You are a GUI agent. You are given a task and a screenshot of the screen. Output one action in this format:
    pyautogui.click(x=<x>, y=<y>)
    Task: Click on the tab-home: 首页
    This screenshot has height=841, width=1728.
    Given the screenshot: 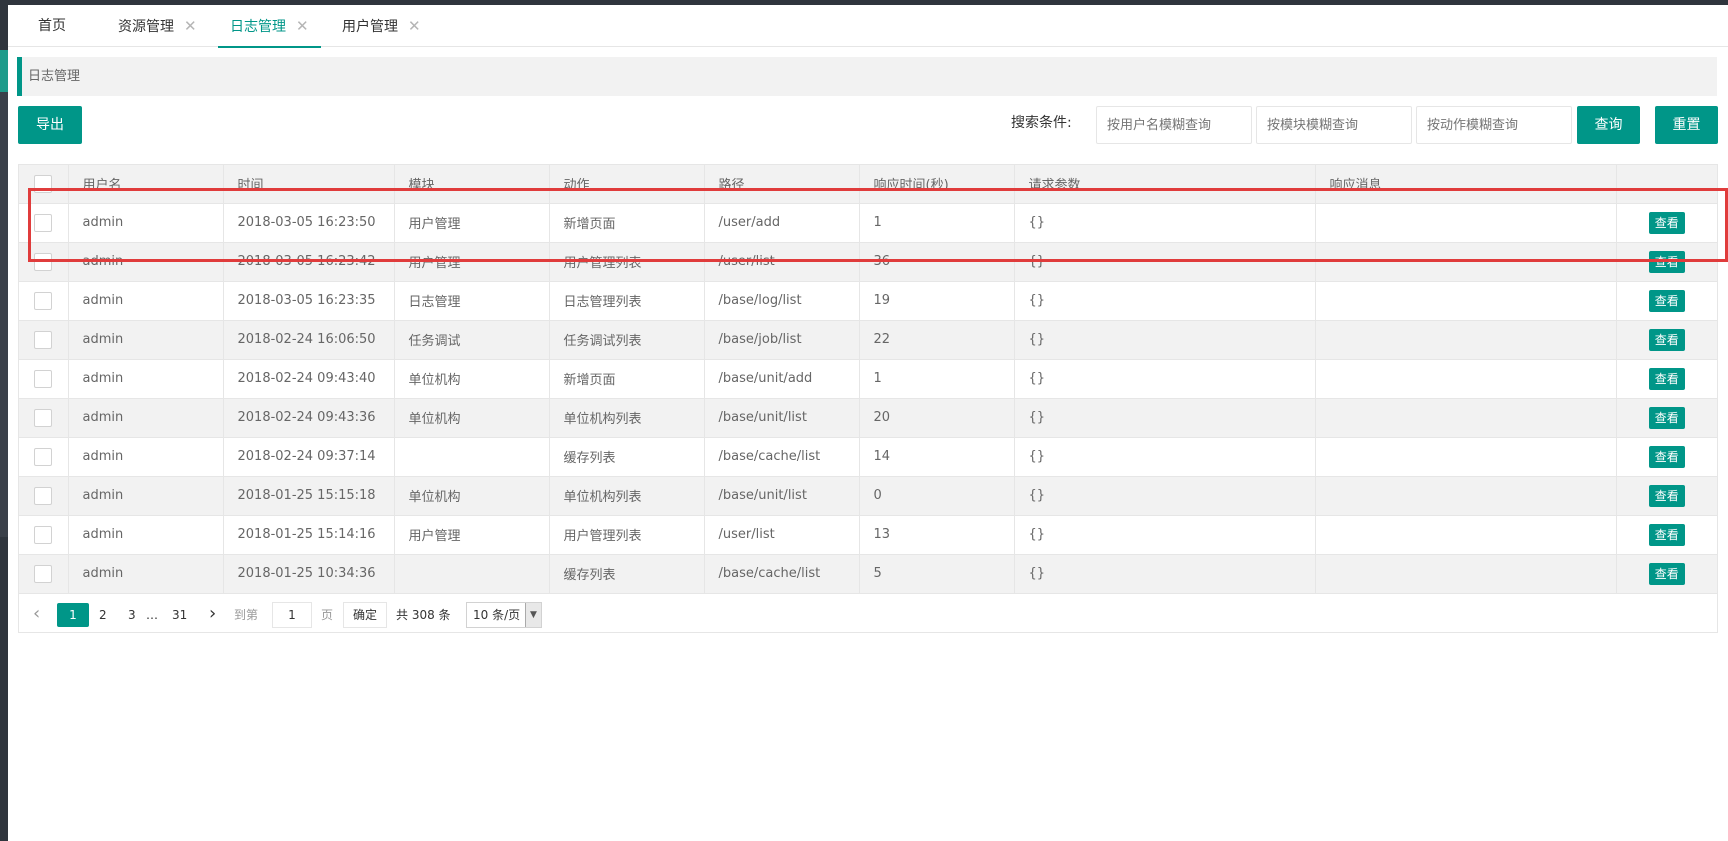 What is the action you would take?
    pyautogui.click(x=52, y=26)
    